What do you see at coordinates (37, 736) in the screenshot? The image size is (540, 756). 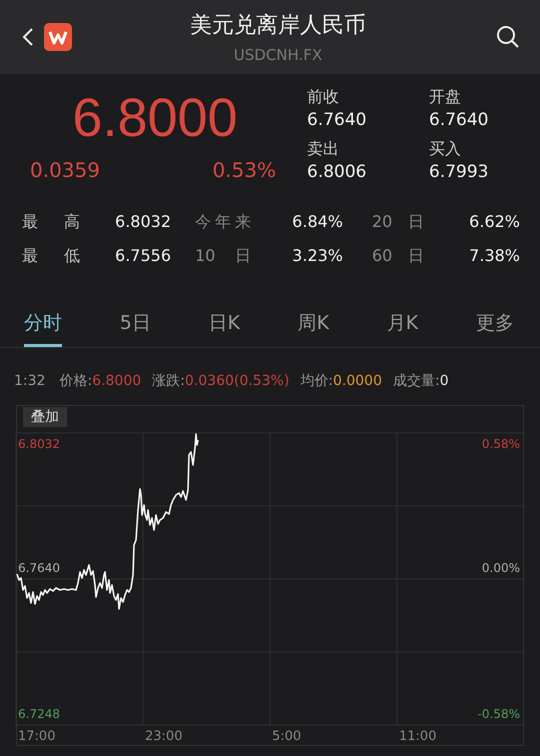 I see `time-axis-label: 17:00` at bounding box center [37, 736].